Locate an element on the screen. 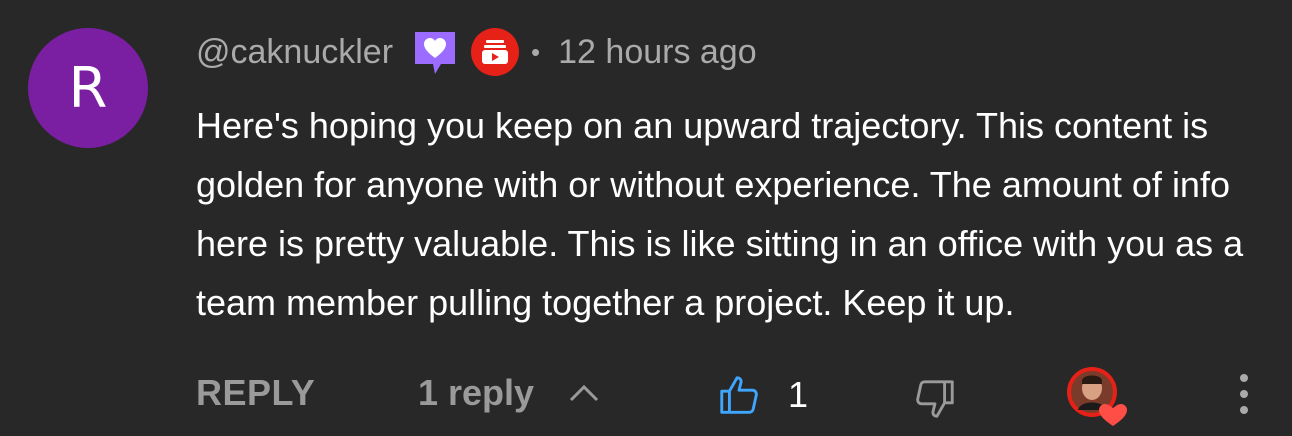 This screenshot has width=1292, height=436. dislike-button is located at coordinates (935, 401).